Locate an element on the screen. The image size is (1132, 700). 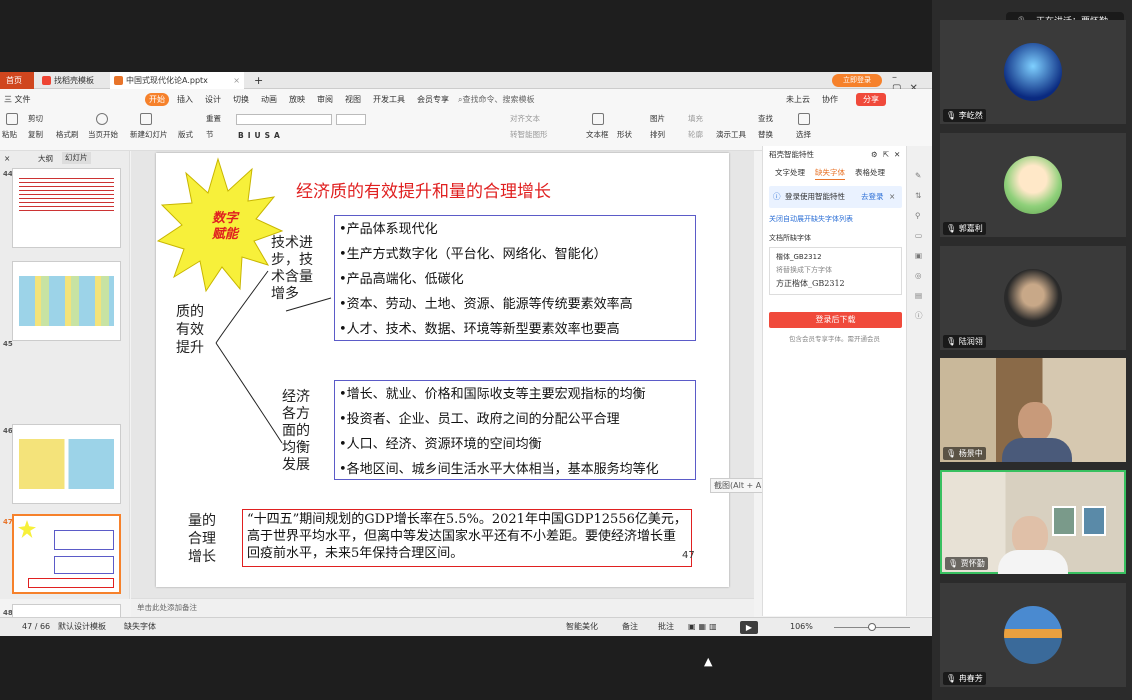
select-button: 选择 is located at coordinates (803, 135).